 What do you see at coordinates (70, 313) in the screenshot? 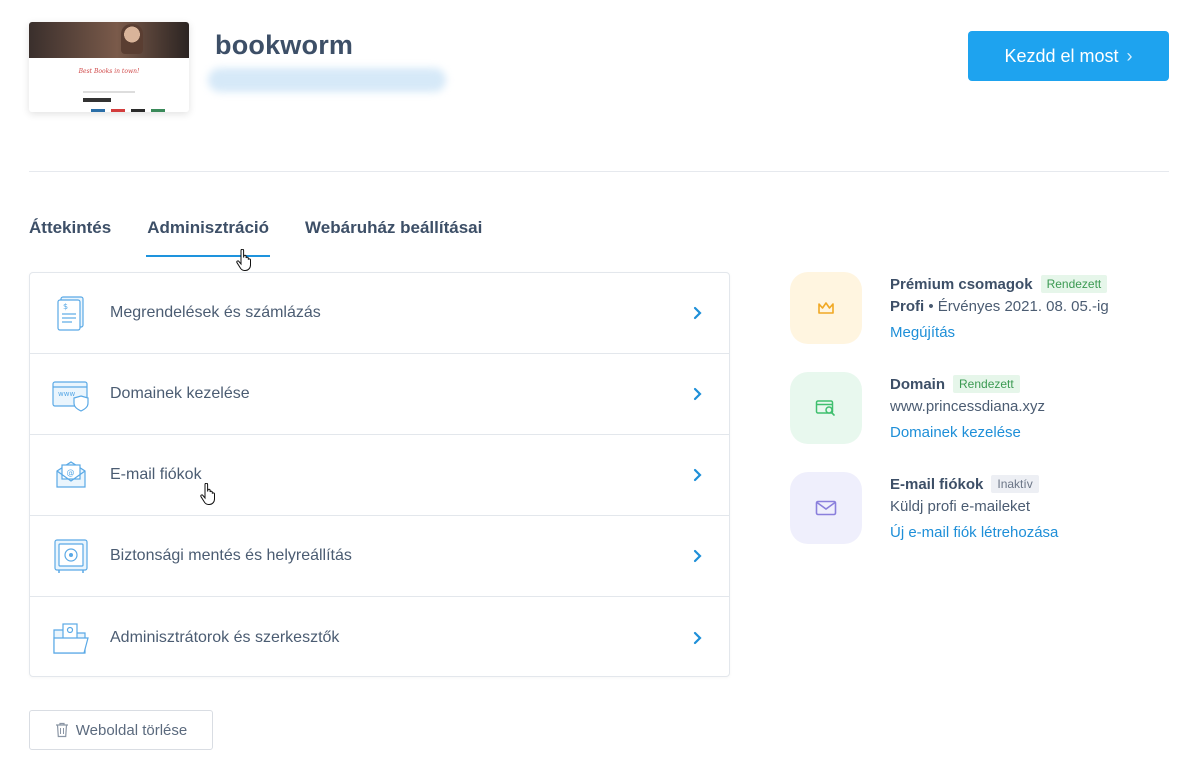
I see `invoice-icon: $` at bounding box center [70, 313].